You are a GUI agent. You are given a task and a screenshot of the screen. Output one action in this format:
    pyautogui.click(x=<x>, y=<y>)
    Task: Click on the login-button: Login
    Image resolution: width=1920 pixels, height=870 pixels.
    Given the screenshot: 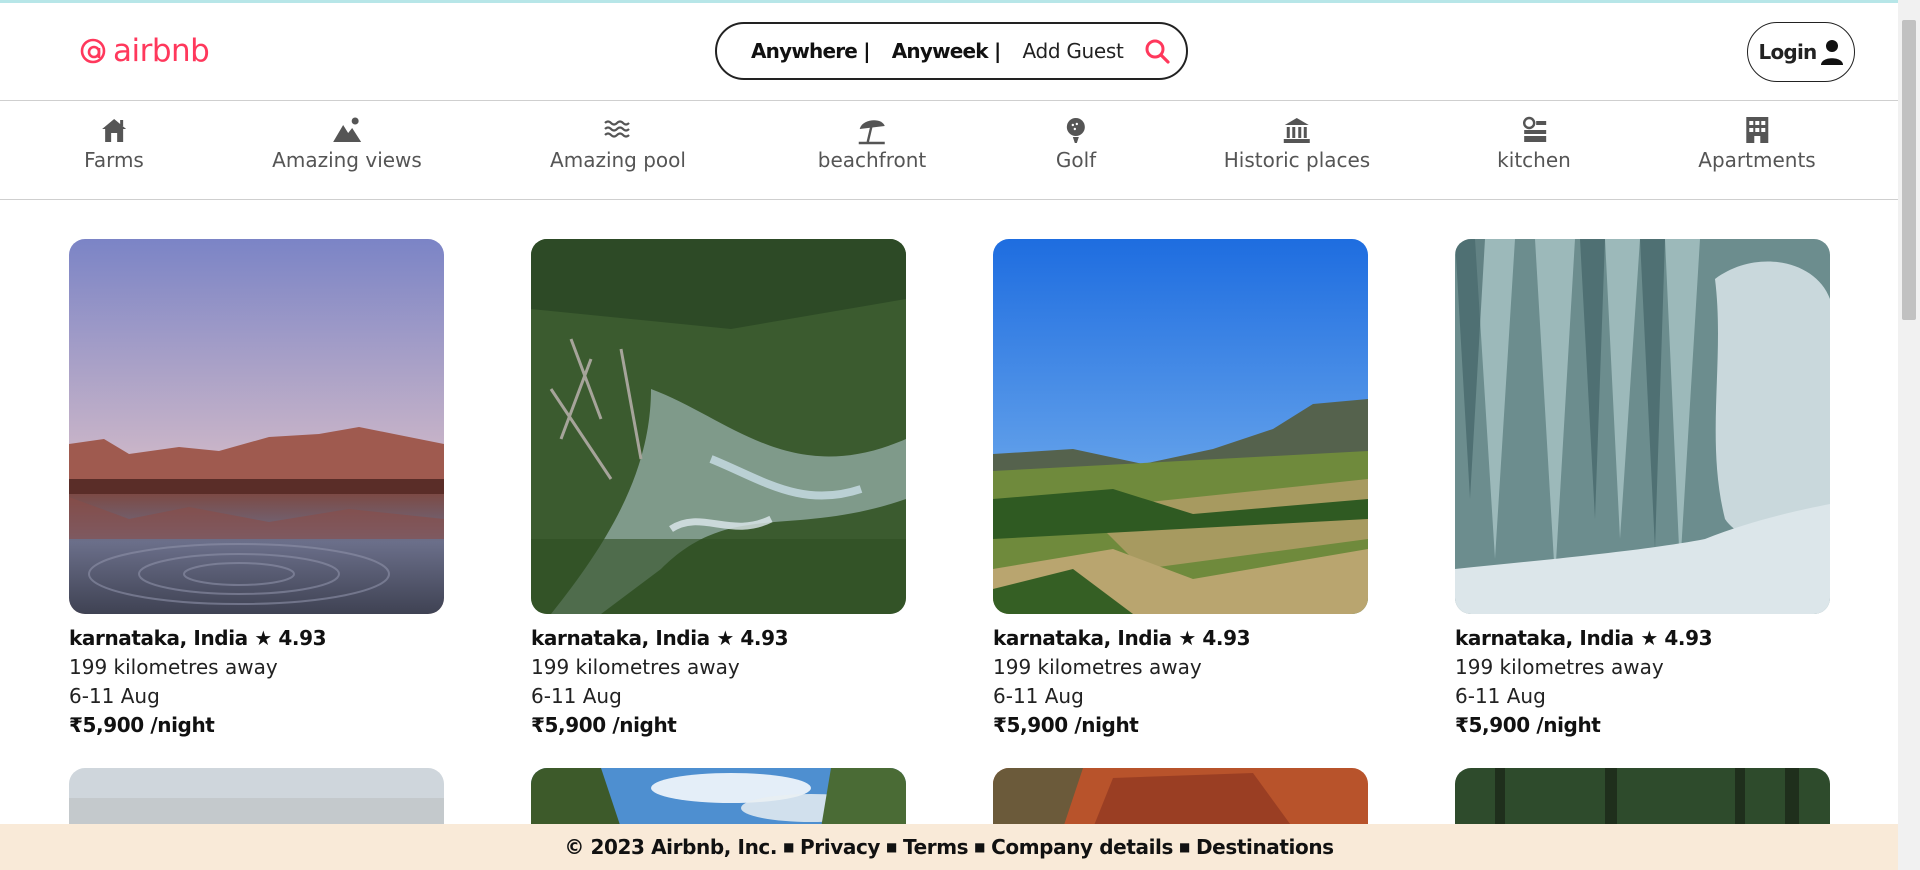 What is the action you would take?
    pyautogui.click(x=1801, y=52)
    